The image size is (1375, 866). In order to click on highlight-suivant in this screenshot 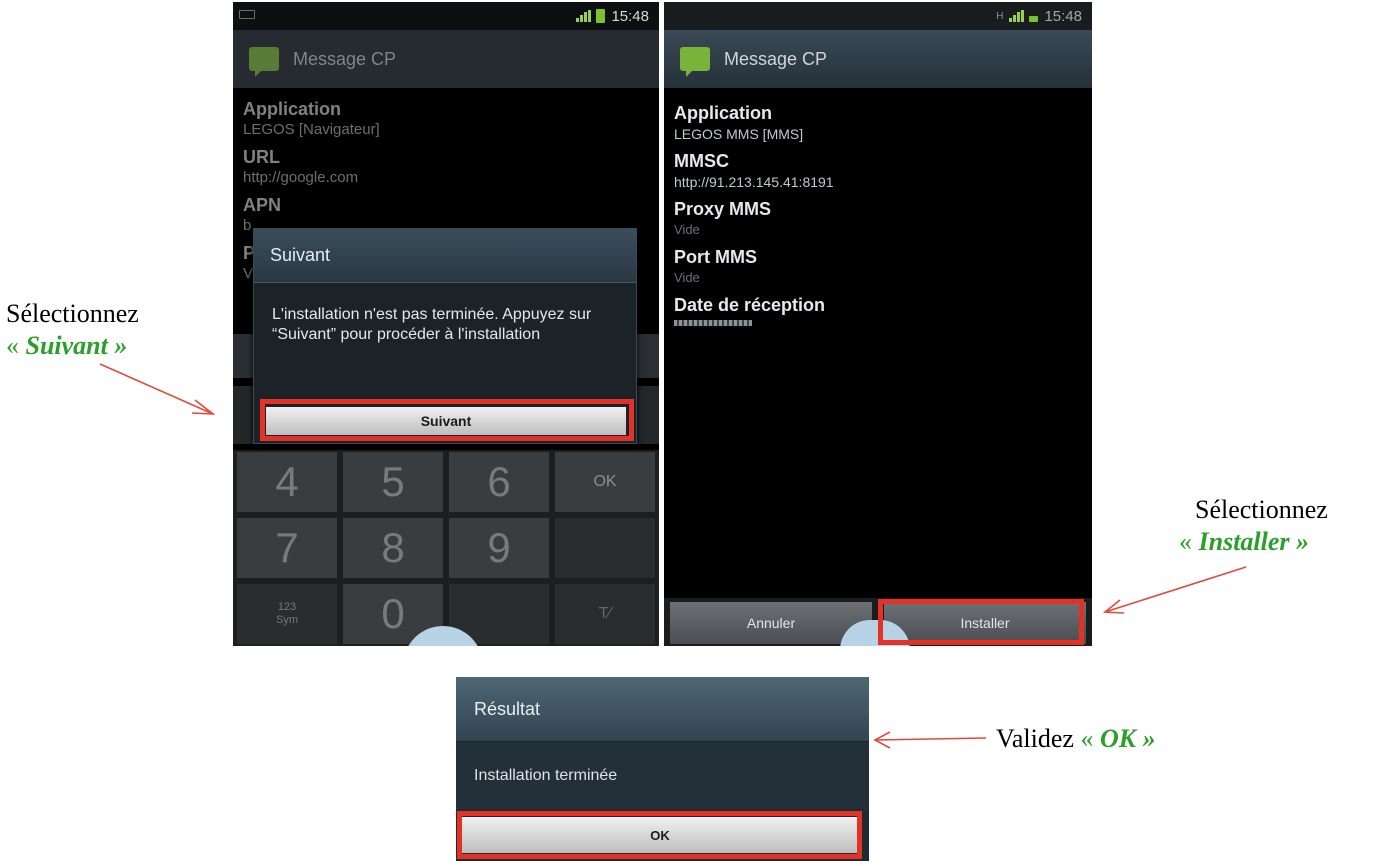, I will do `click(447, 420)`.